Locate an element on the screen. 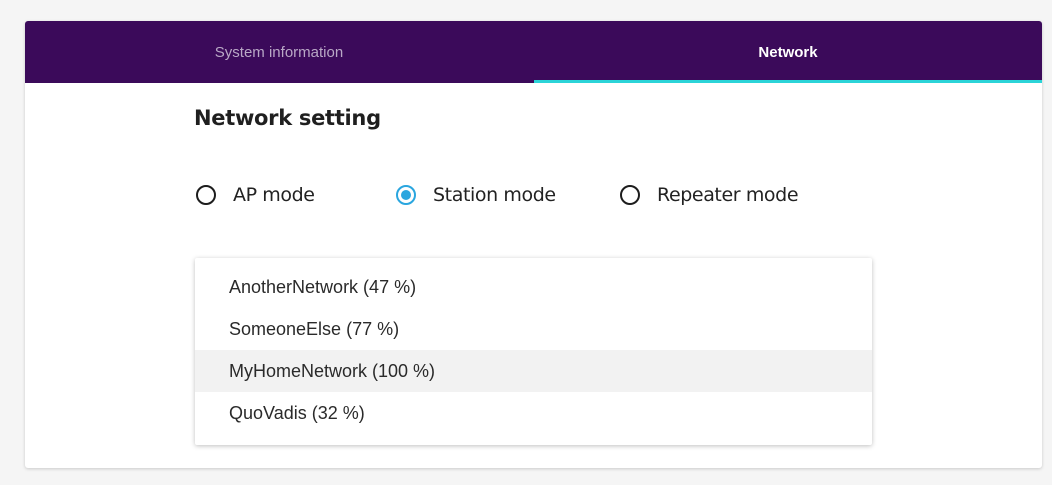 This screenshot has height=485, width=1052. radio-checked-icon is located at coordinates (406, 195).